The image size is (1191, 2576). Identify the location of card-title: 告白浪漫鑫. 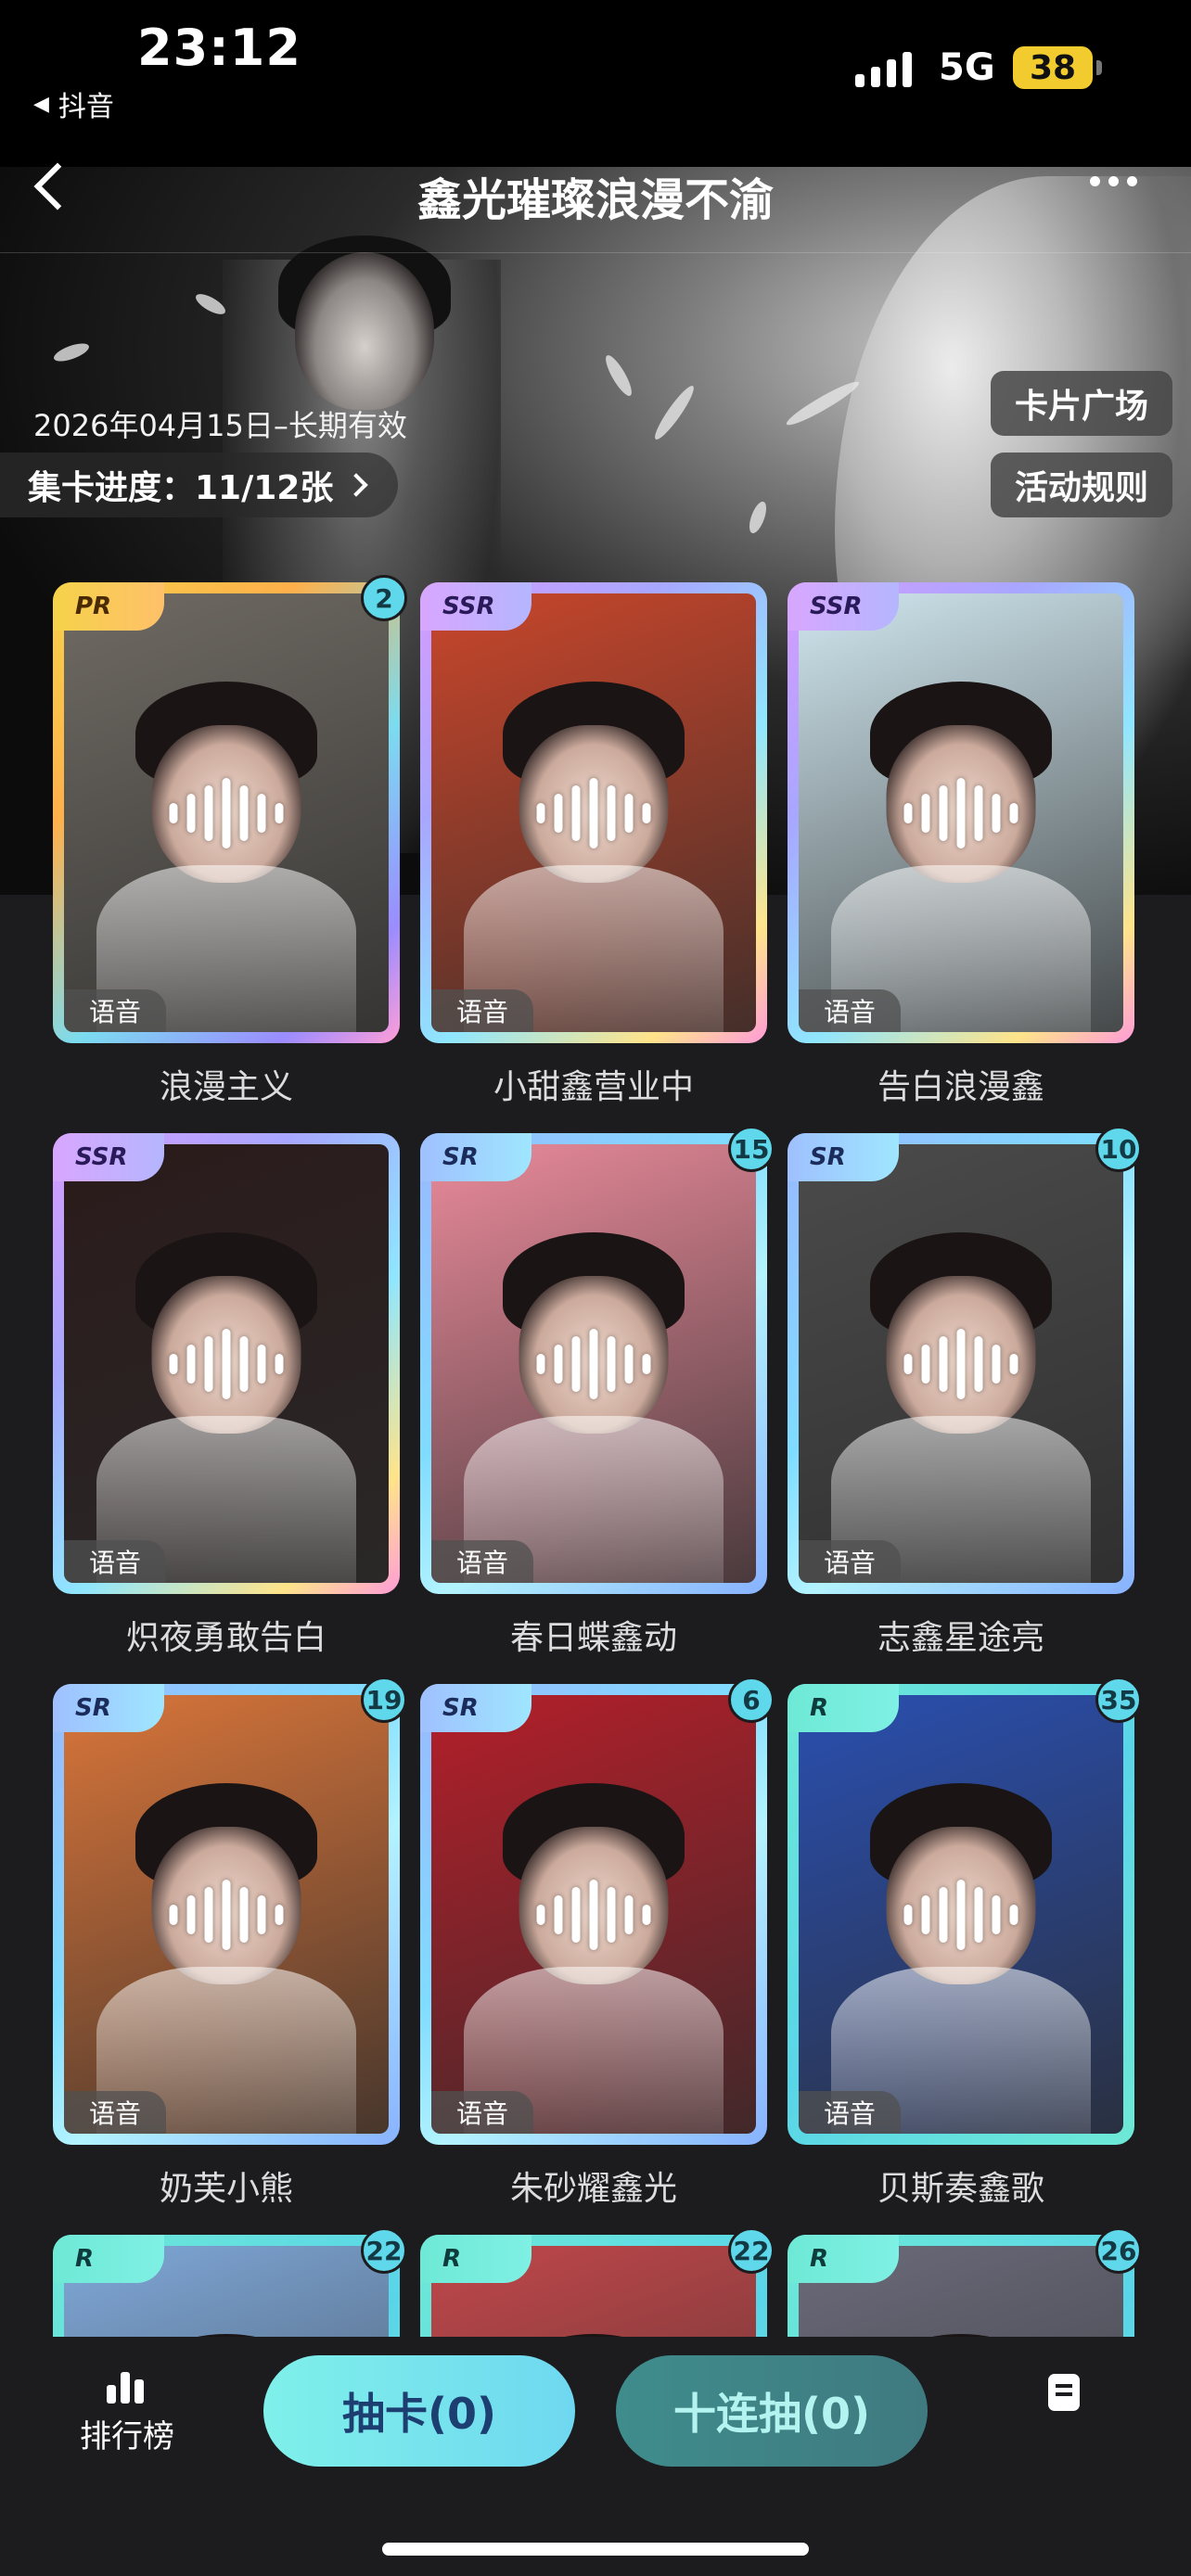
(960, 1087).